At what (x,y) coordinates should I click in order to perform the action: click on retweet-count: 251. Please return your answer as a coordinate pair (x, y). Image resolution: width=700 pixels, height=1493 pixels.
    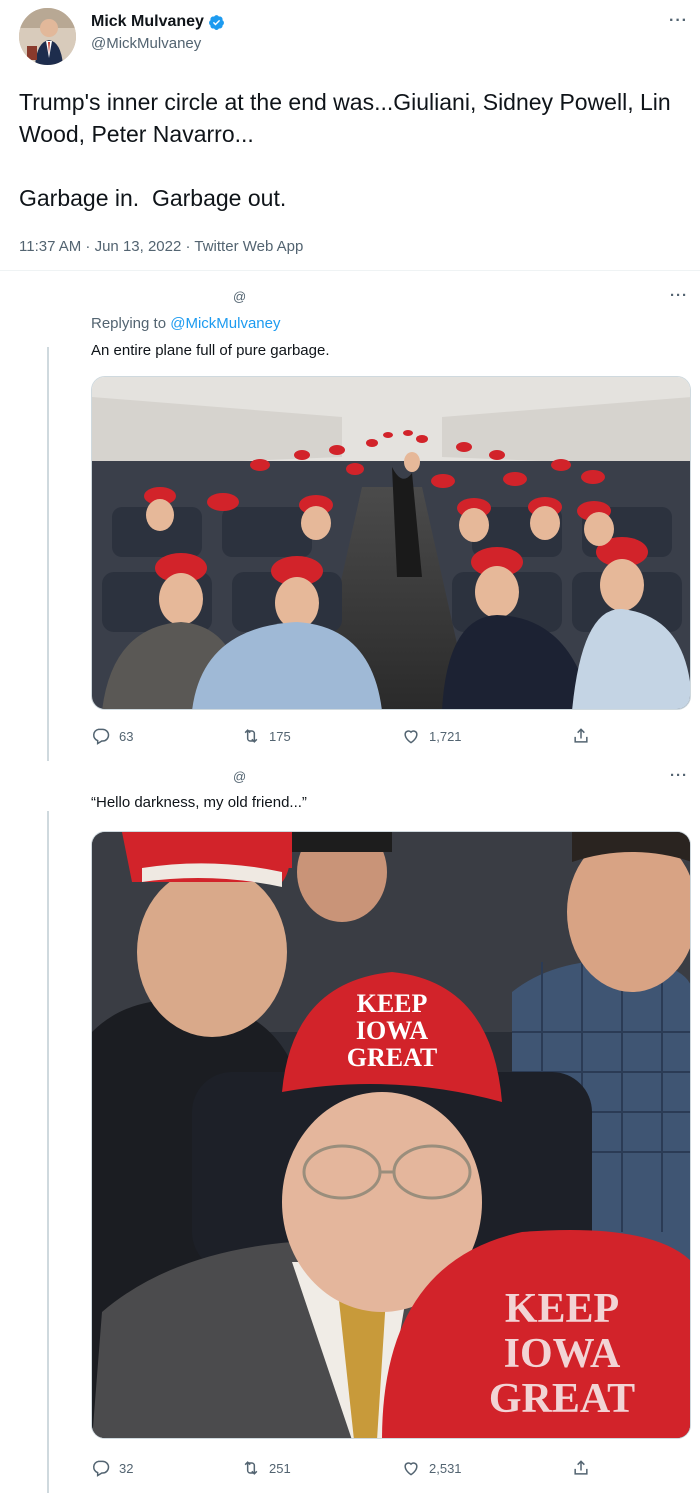
    Looking at the image, I should click on (280, 1468).